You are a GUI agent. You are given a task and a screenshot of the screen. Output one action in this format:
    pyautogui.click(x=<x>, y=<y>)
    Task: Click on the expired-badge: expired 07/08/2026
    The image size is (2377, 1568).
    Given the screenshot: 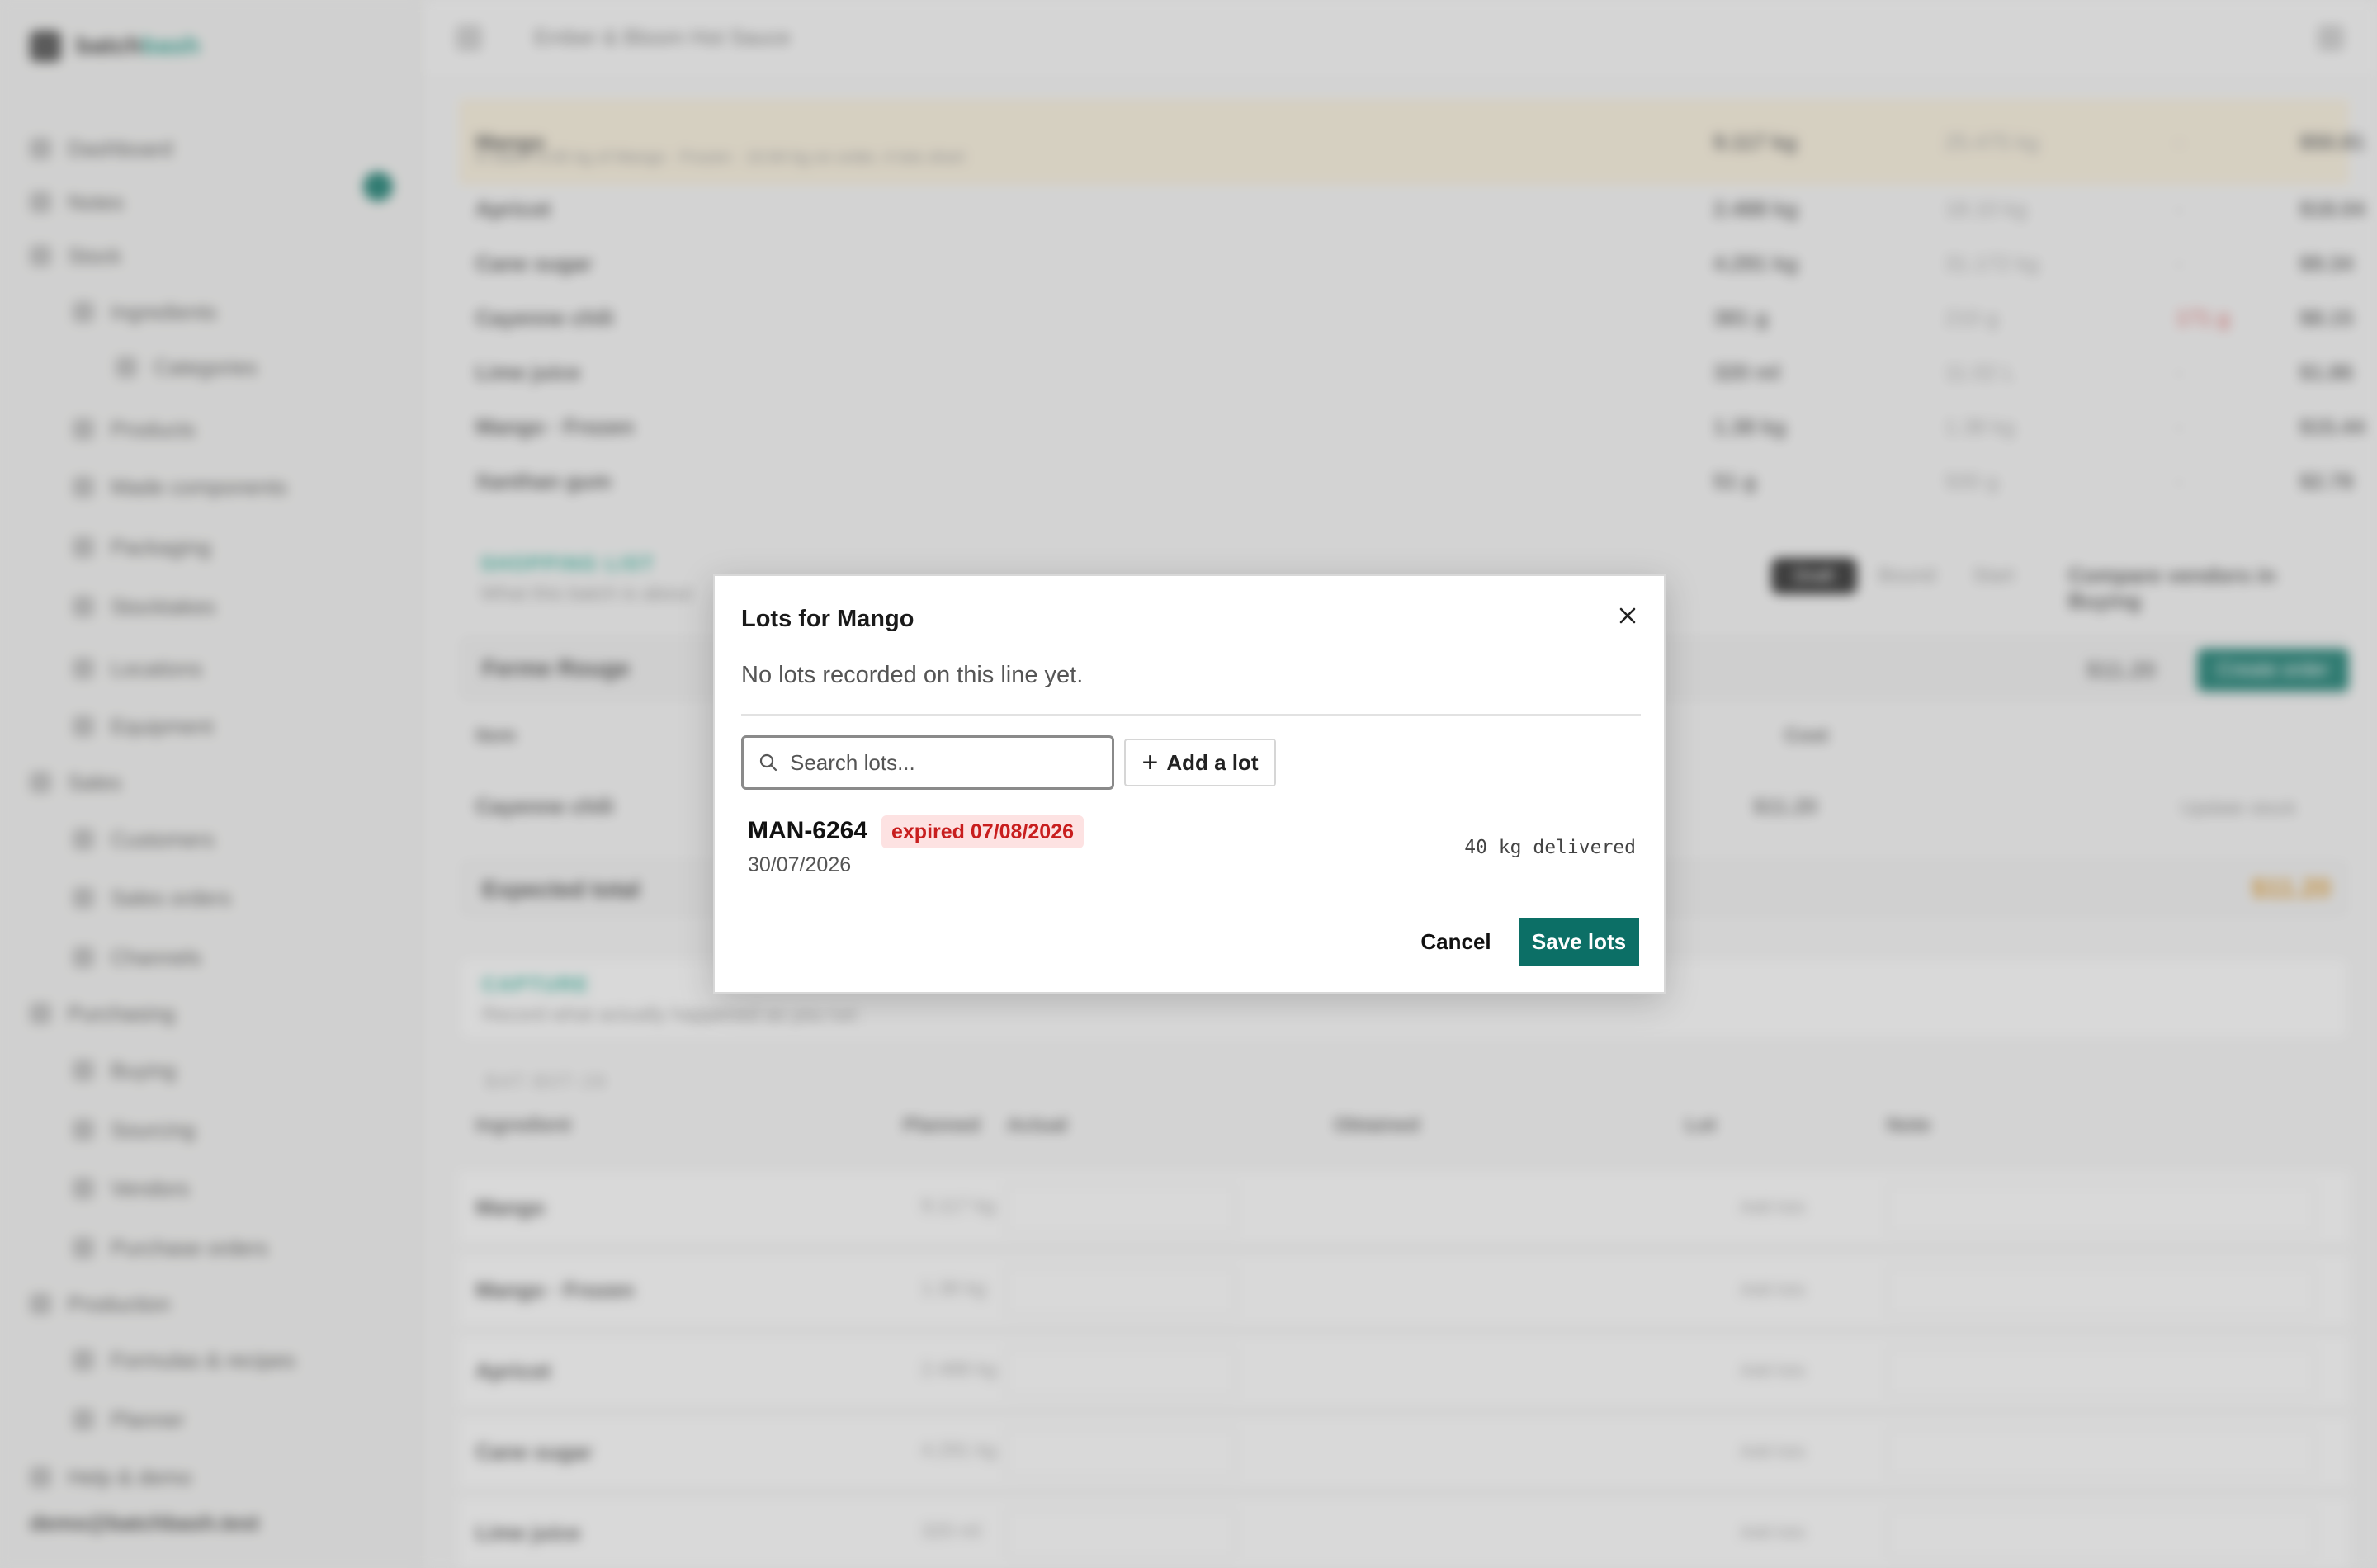 What is the action you would take?
    pyautogui.click(x=982, y=831)
    